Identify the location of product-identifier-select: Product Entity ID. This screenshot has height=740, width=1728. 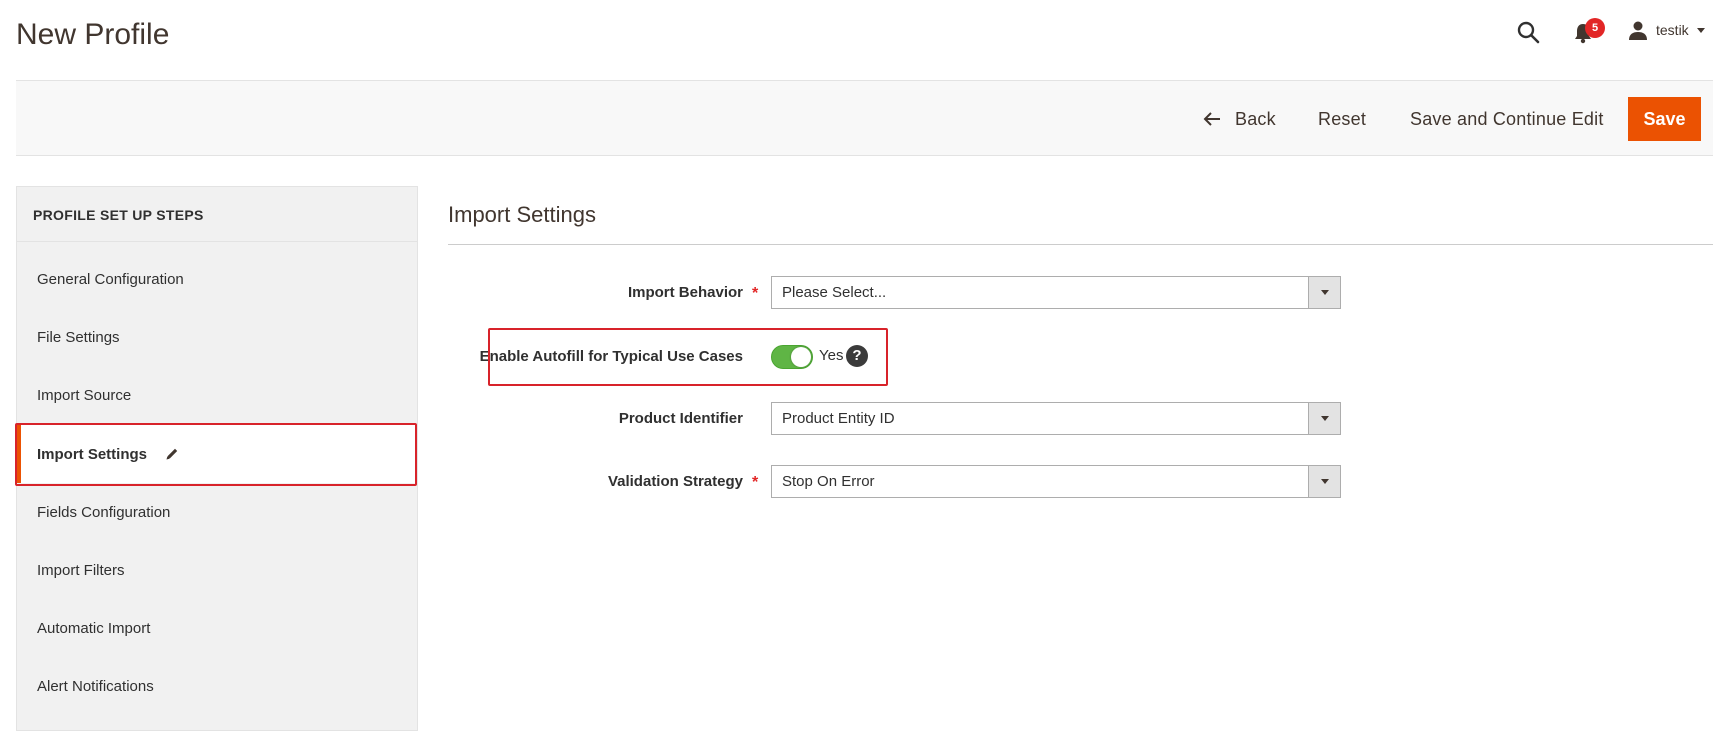
(1056, 418).